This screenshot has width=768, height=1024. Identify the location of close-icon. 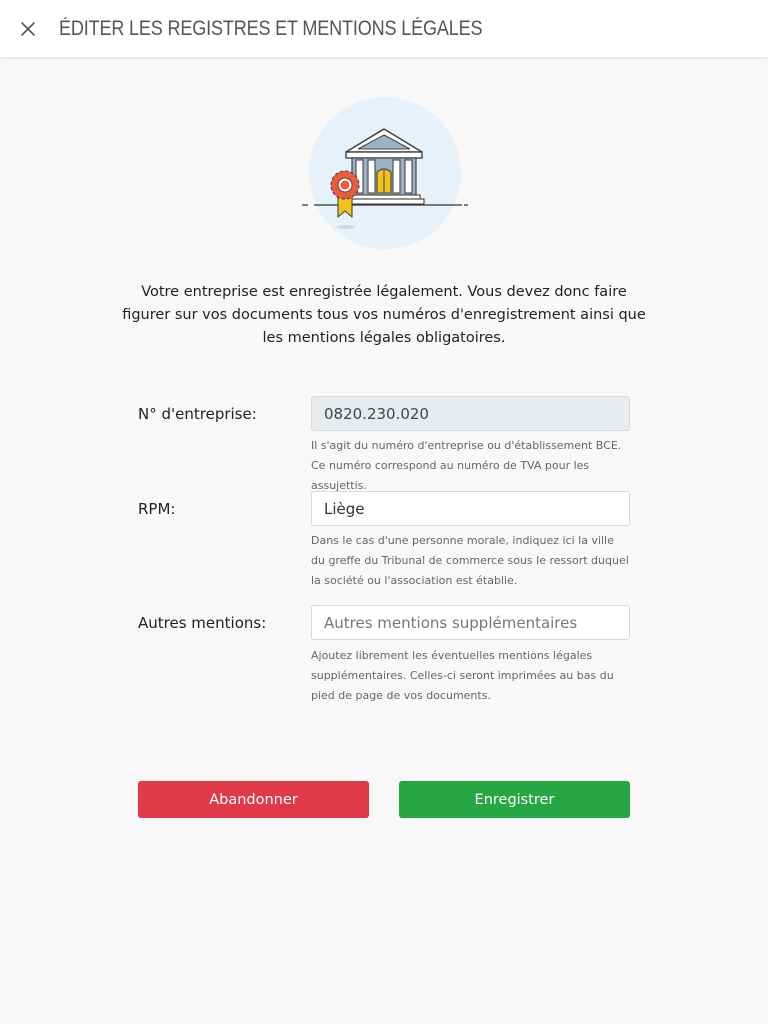
(28, 29).